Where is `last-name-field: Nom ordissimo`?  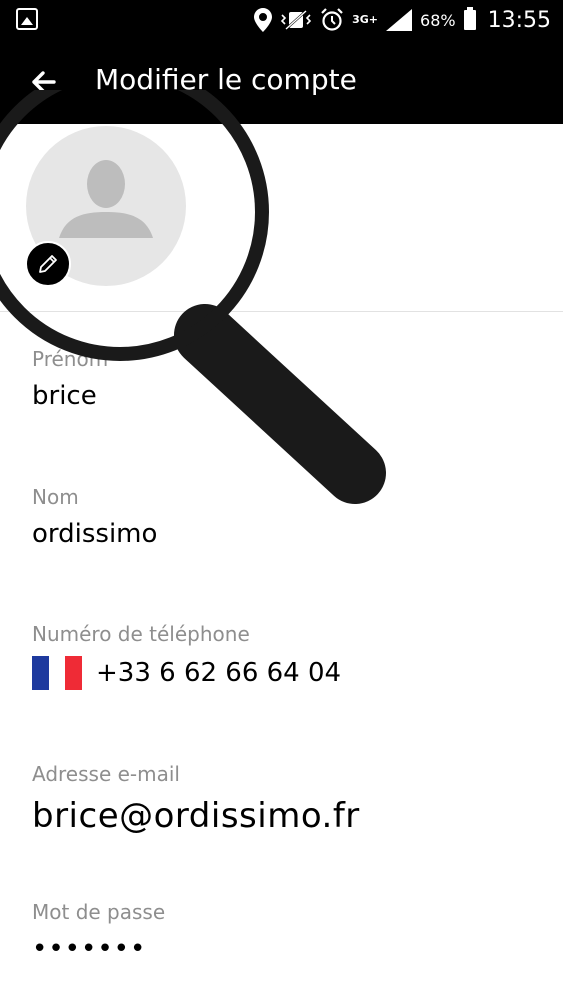
last-name-field: Nom ordissimo is located at coordinates (282, 517).